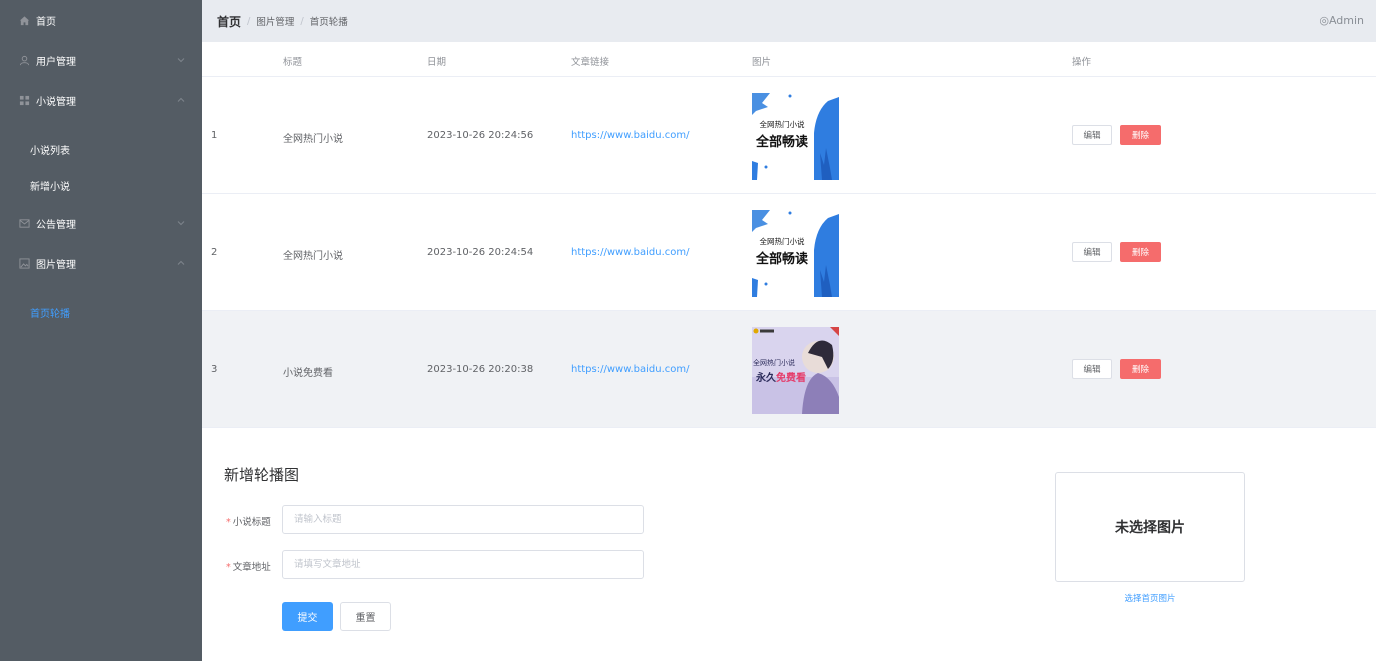  Describe the element at coordinates (480, 369) in the screenshot. I see `row-date: 2023-10-26 20:20:38` at that location.